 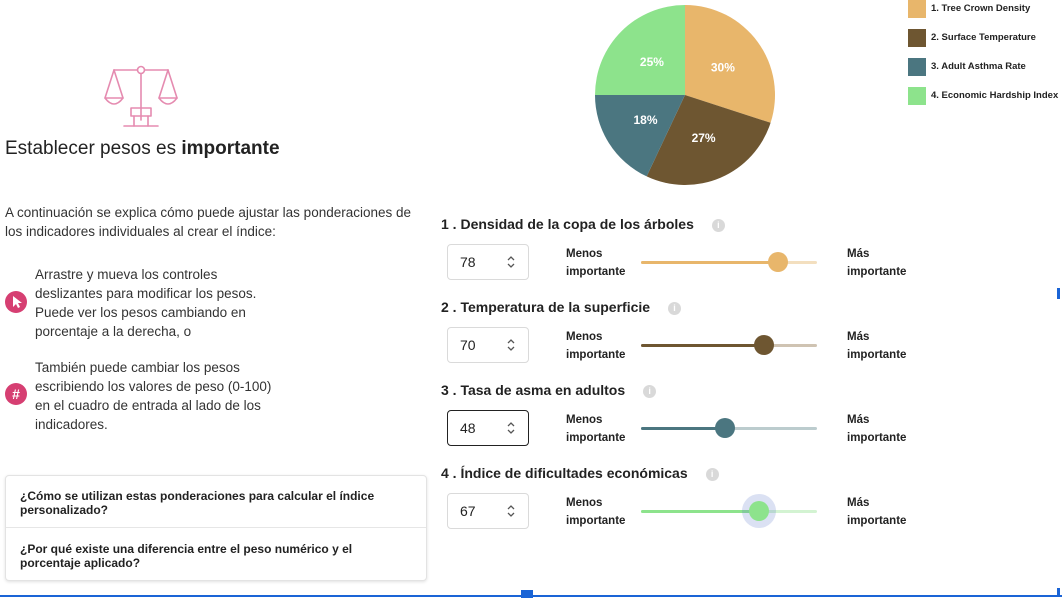 I want to click on legend-item: 2. Surface Temperature, so click(x=983, y=39).